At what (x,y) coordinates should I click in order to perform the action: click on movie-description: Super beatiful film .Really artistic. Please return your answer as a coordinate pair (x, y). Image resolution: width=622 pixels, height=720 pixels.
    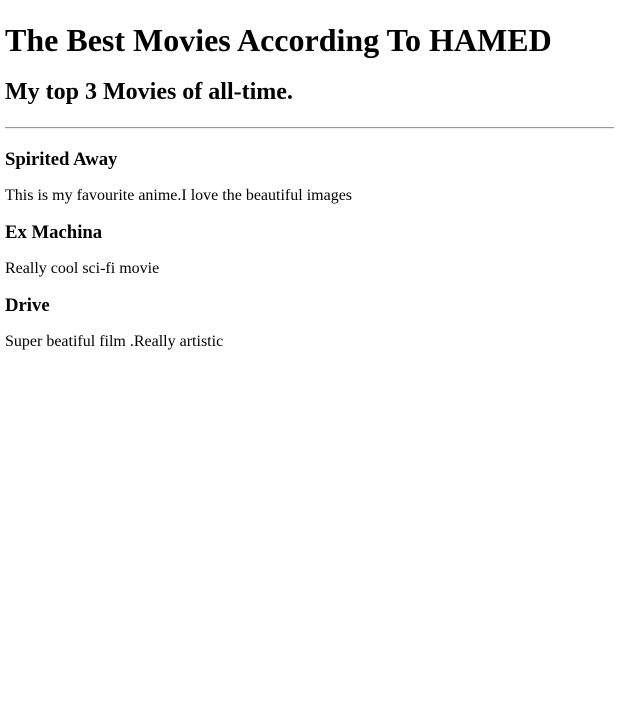
    Looking at the image, I should click on (114, 341).